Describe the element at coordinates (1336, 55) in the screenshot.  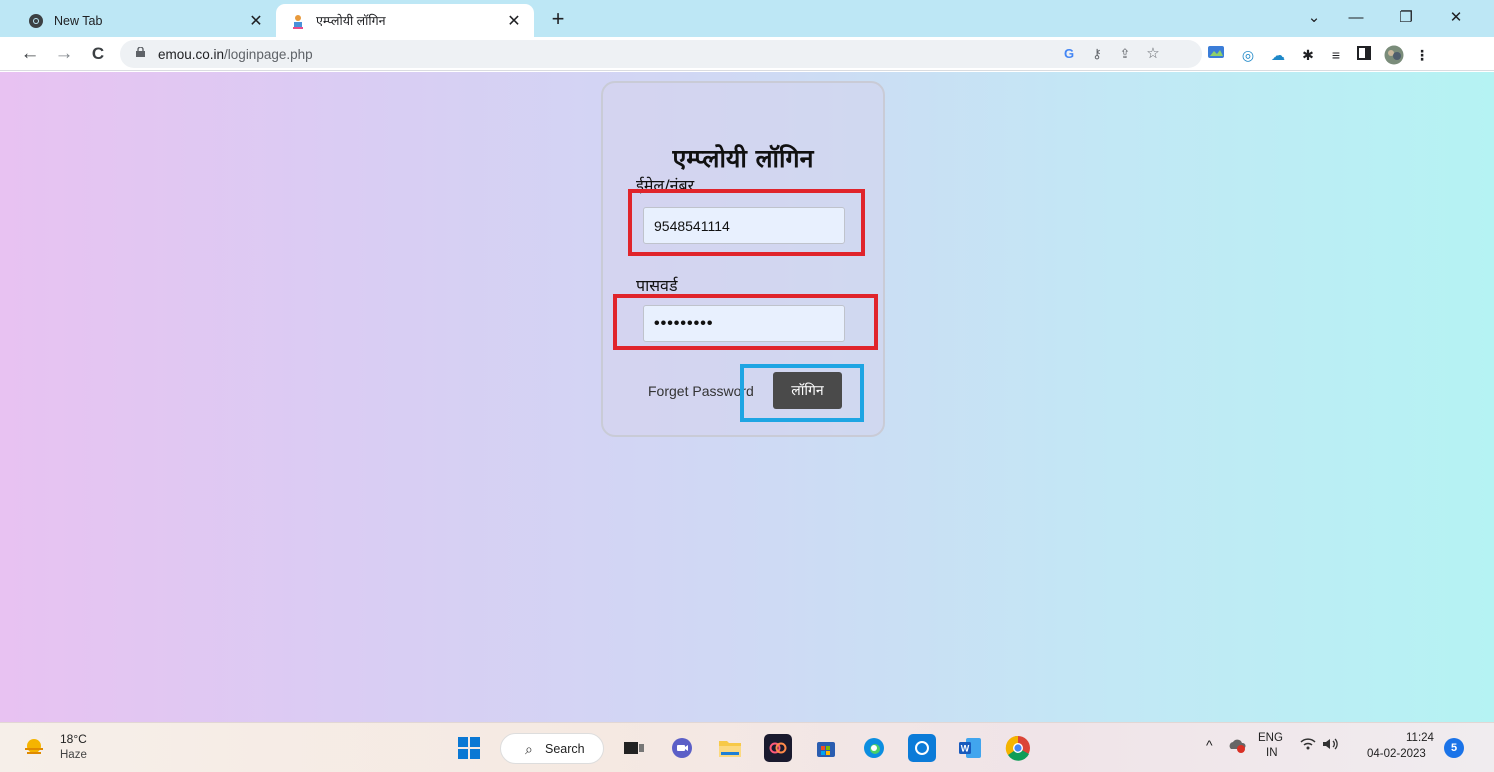
I see `reading-list-icon: ≡` at that location.